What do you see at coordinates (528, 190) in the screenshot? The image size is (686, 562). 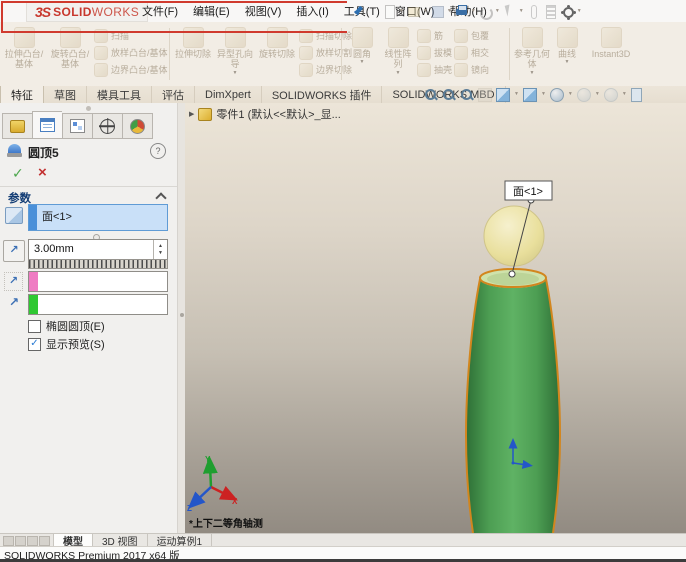 I see `face-callout: 面<1>` at bounding box center [528, 190].